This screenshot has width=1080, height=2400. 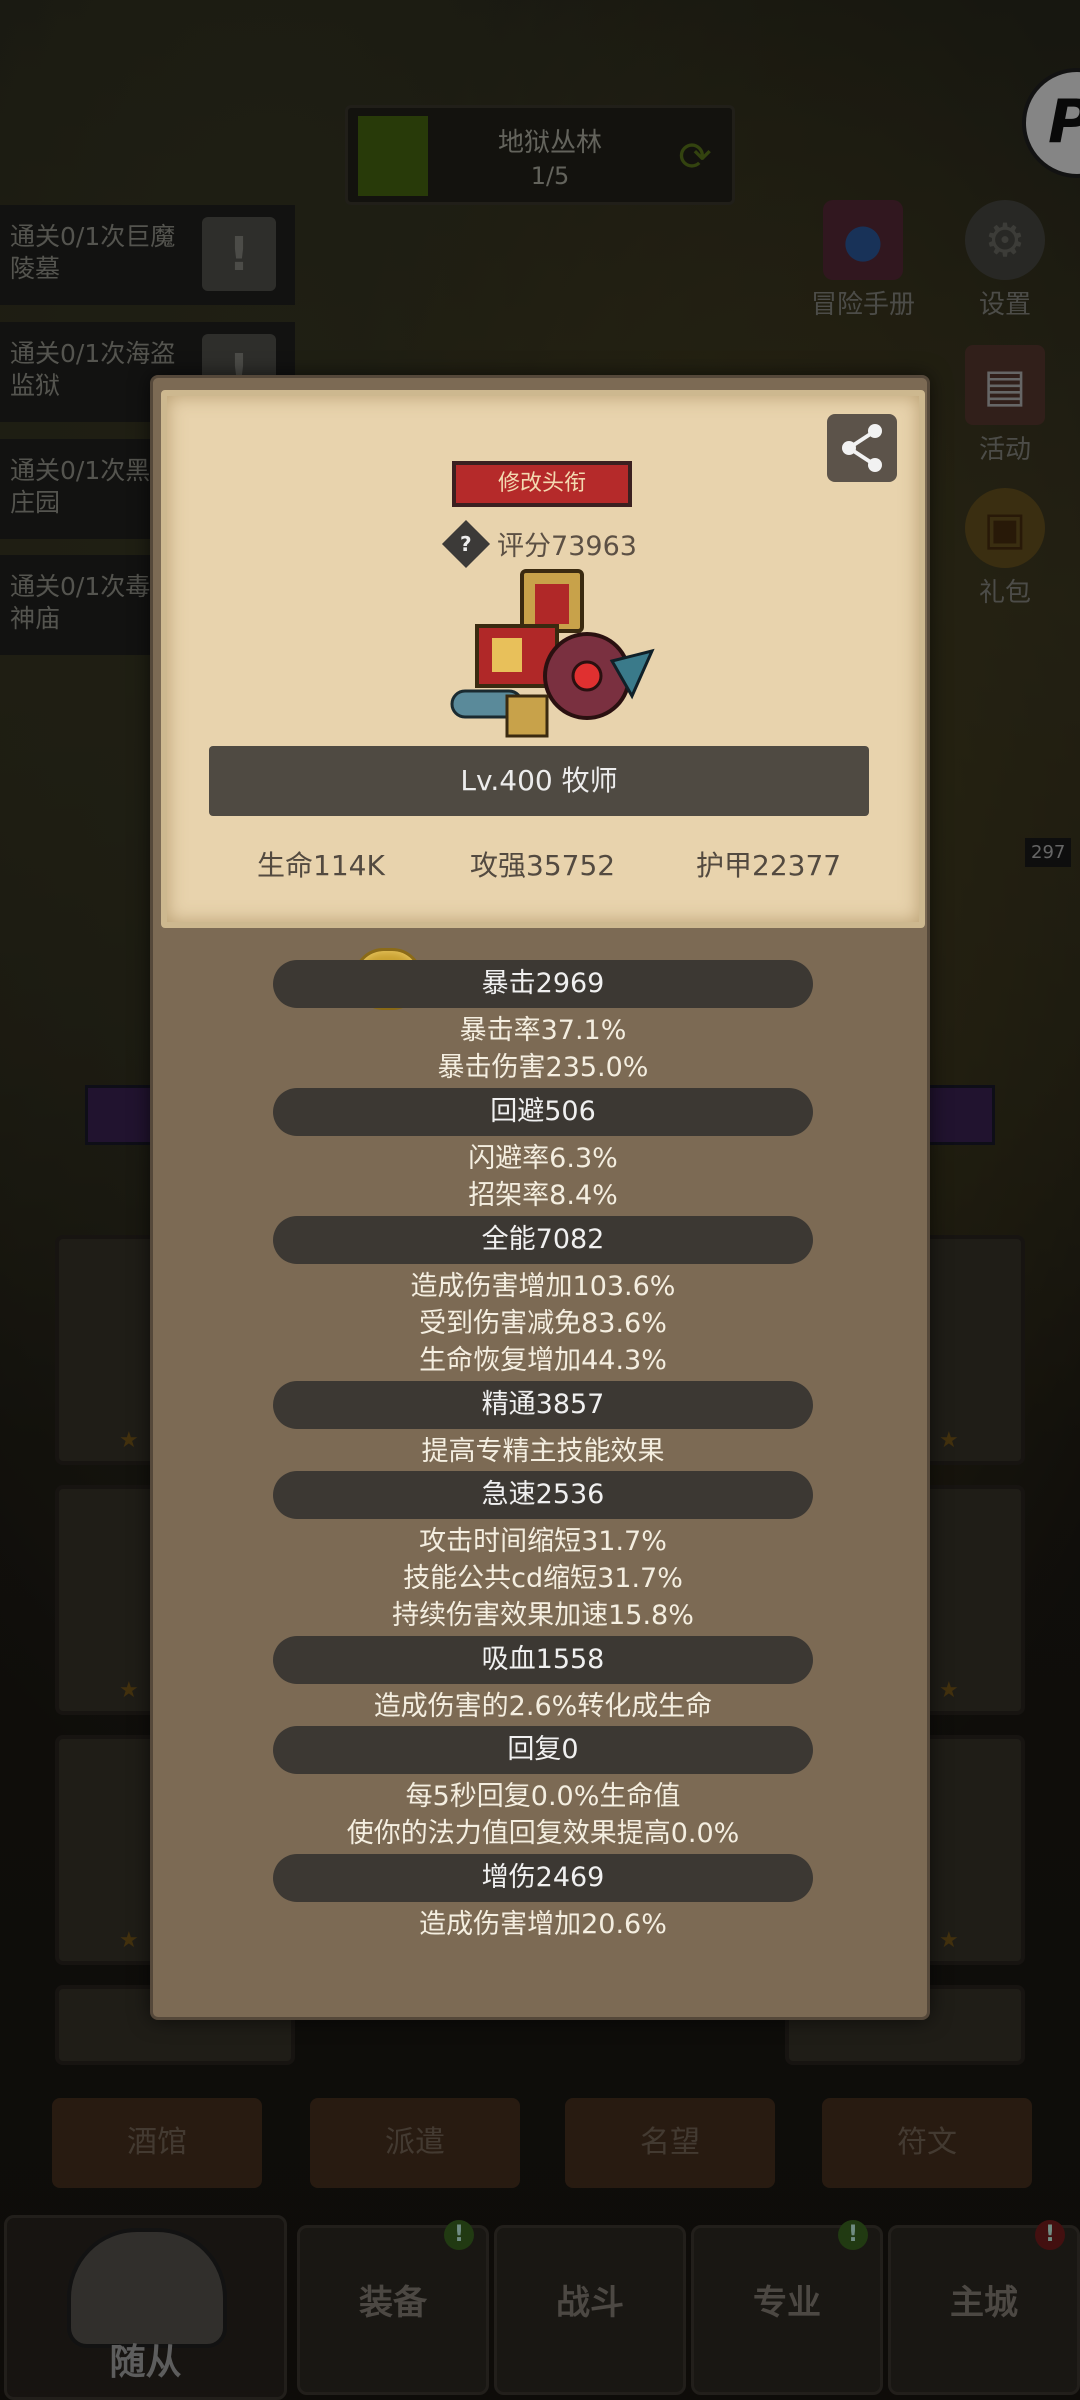 What do you see at coordinates (543, 1578) in the screenshot?
I see `stat-detail: 技能公共cd缩短31.7%` at bounding box center [543, 1578].